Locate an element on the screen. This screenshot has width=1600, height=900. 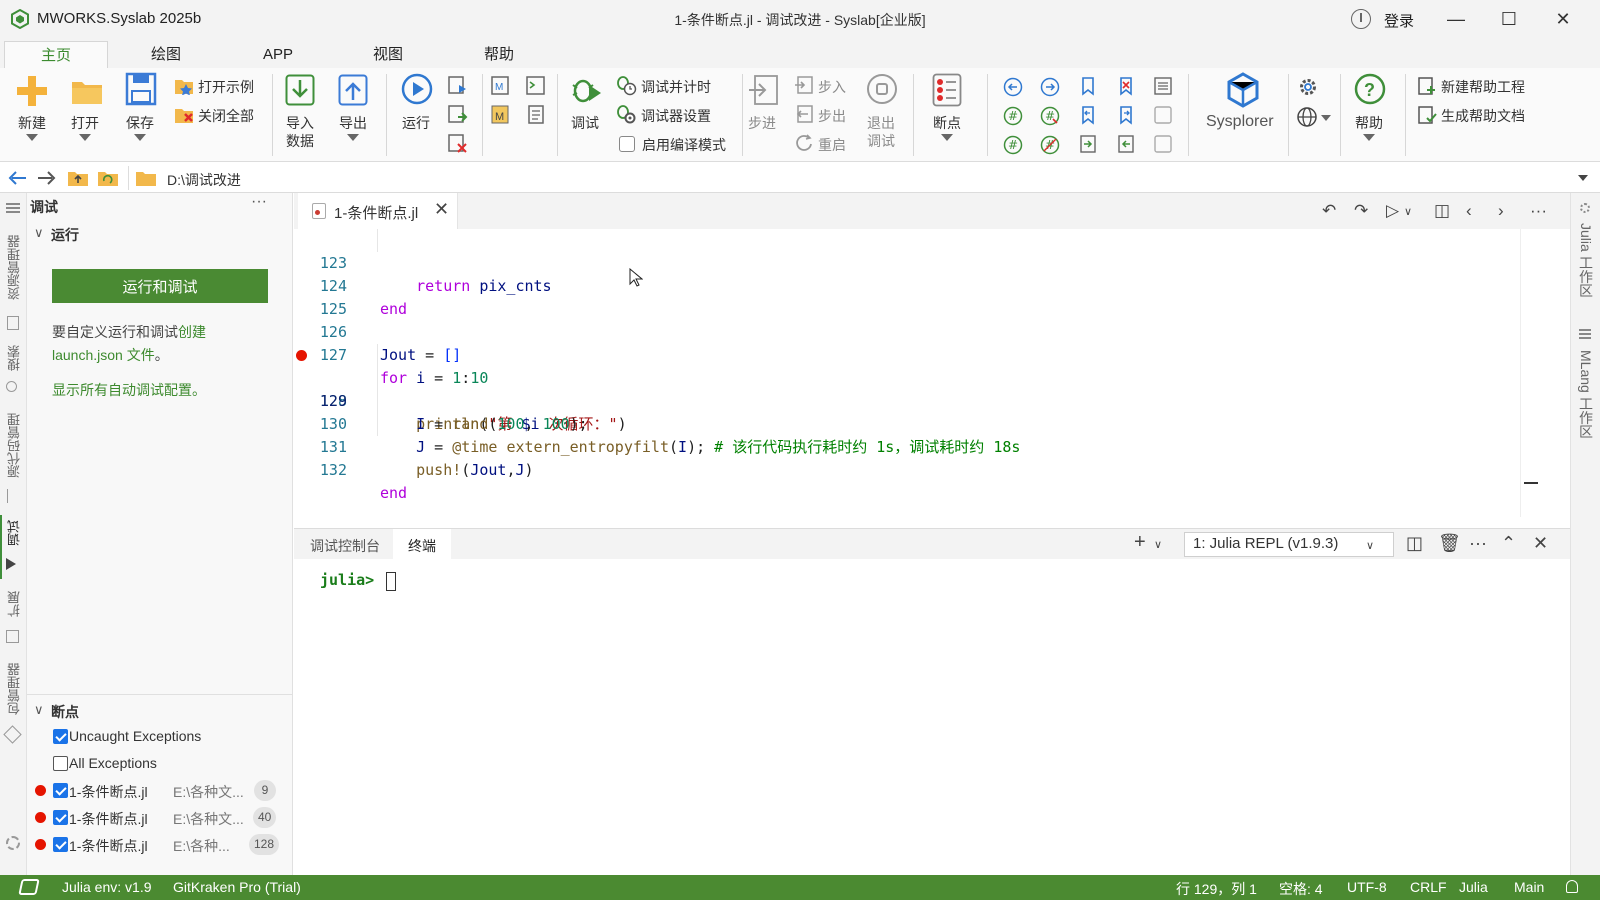
run-button: 运行 is located at coordinates (416, 123).